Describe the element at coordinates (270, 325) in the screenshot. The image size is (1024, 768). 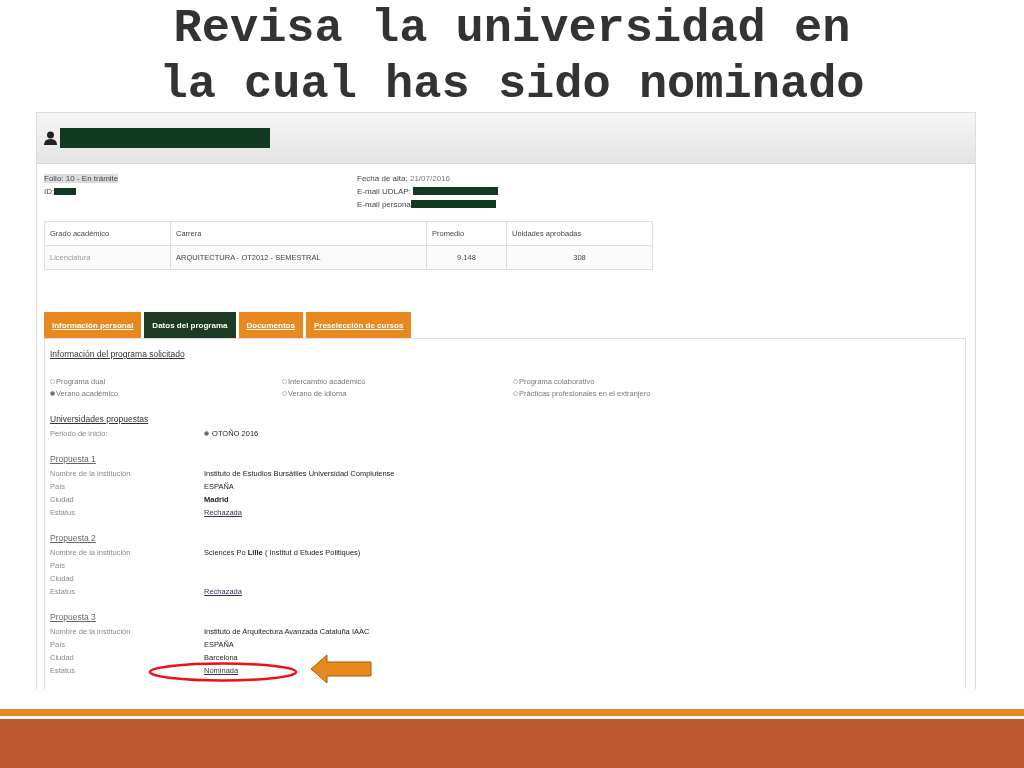
I see `tab: Documentos` at that location.